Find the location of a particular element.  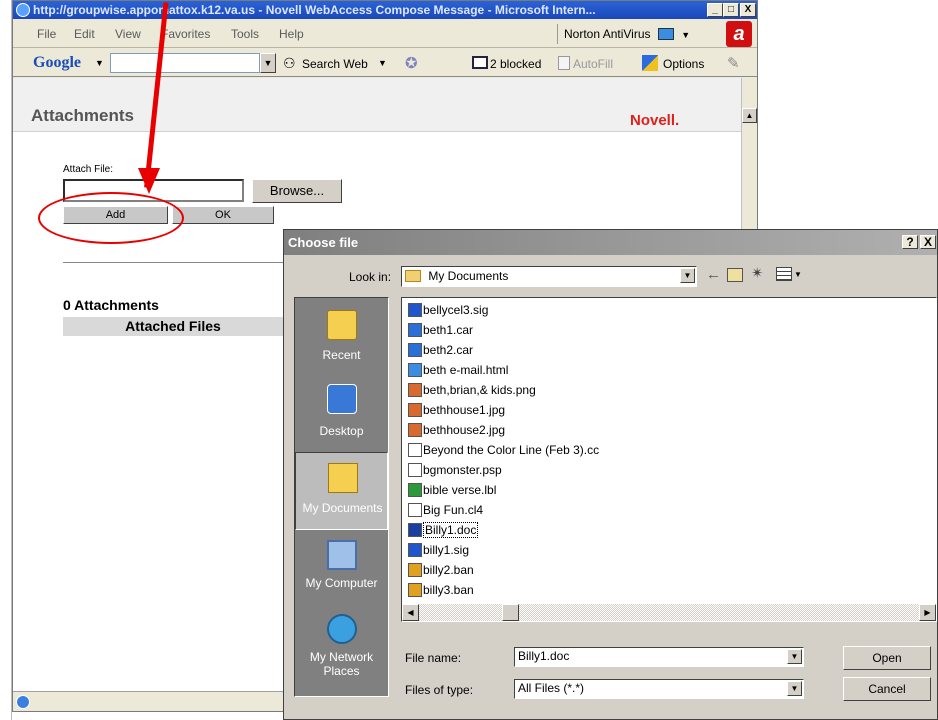

minimize-button: _ is located at coordinates (715, 10).